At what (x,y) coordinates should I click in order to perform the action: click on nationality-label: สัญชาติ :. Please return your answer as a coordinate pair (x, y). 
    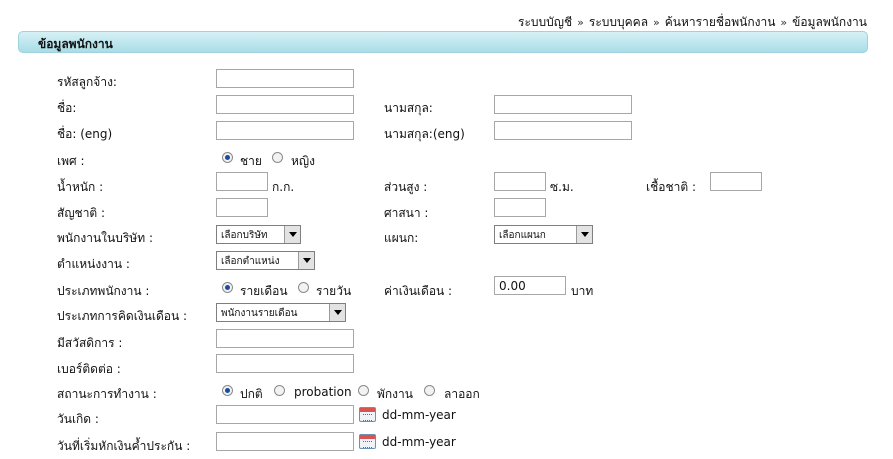
    Looking at the image, I should click on (81, 213).